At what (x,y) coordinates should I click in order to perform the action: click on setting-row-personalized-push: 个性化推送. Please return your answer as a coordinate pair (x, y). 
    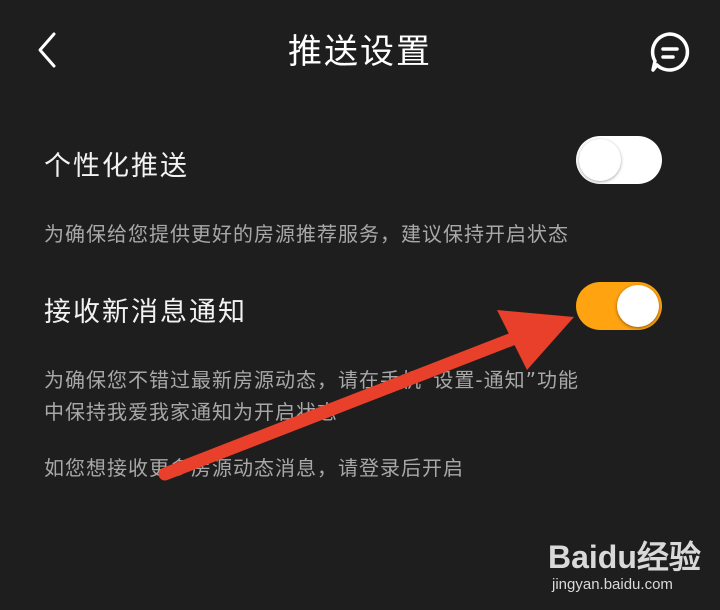
    Looking at the image, I should click on (359, 160).